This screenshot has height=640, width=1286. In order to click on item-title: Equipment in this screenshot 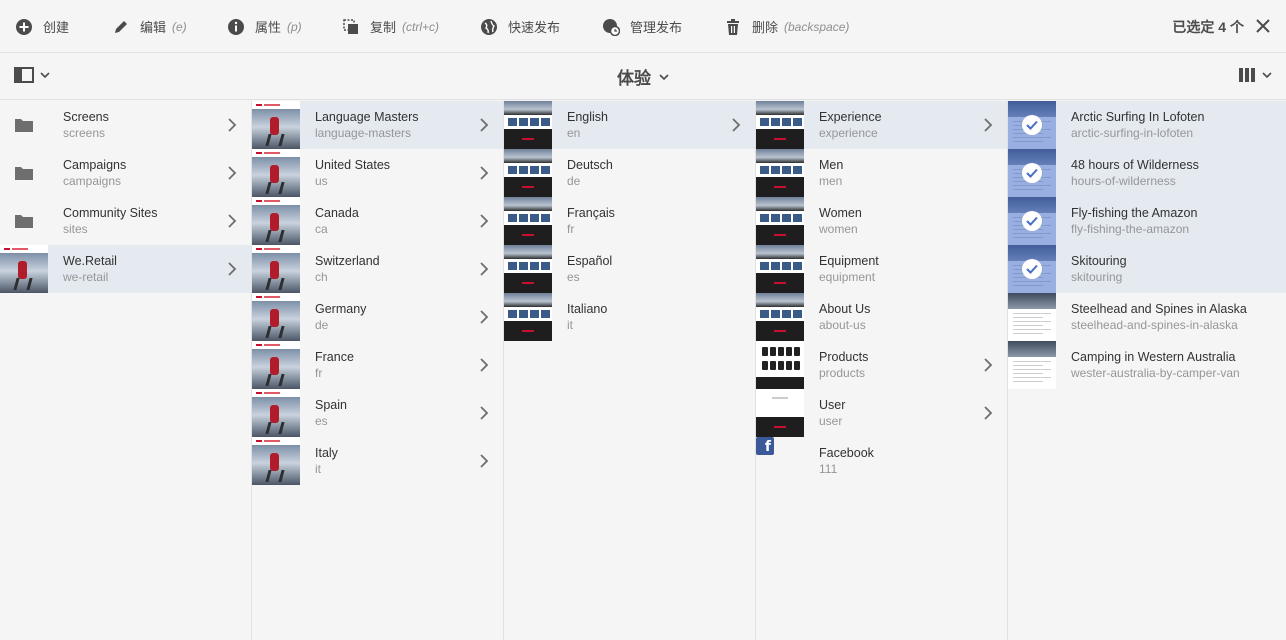, I will do `click(849, 261)`.